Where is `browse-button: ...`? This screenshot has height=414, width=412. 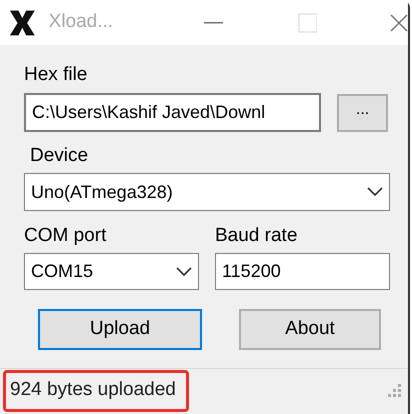 browse-button: ... is located at coordinates (362, 113).